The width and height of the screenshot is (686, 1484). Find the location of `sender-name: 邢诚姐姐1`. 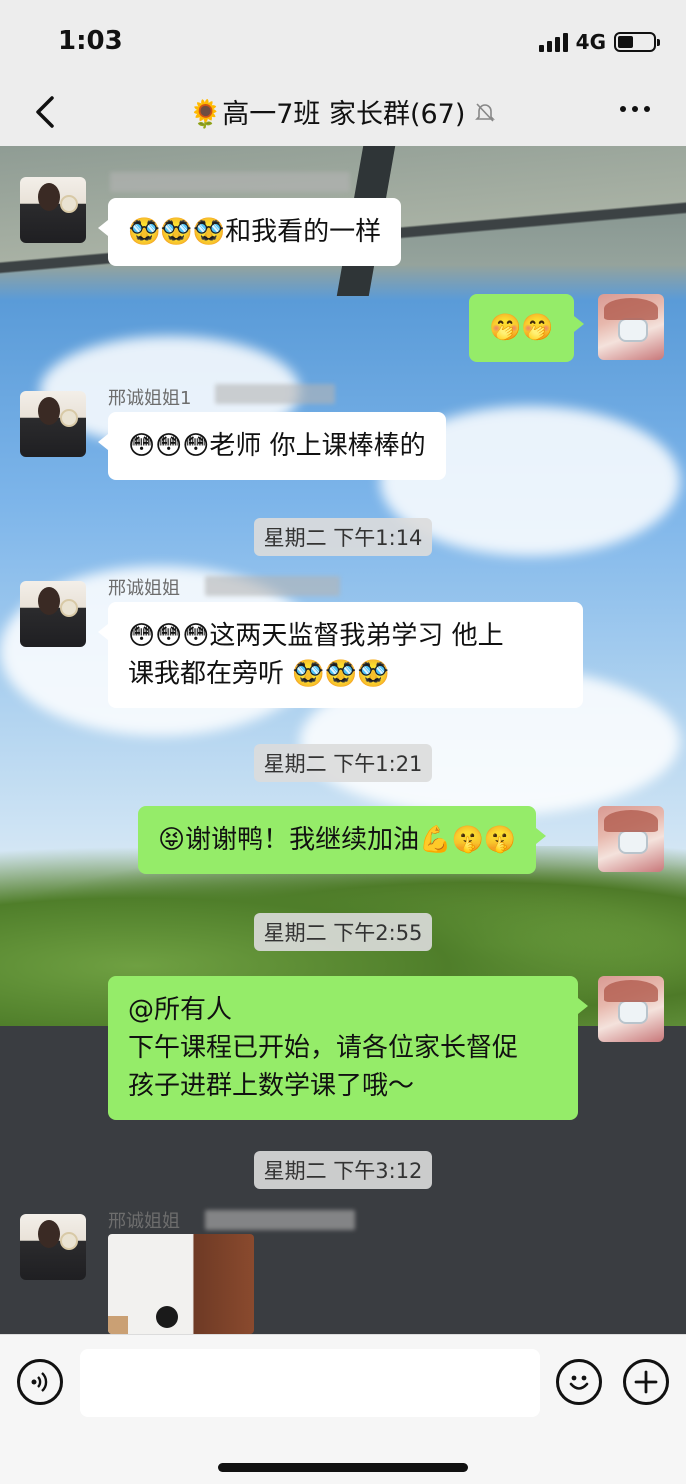

sender-name: 邢诚姐姐1 is located at coordinates (150, 398).